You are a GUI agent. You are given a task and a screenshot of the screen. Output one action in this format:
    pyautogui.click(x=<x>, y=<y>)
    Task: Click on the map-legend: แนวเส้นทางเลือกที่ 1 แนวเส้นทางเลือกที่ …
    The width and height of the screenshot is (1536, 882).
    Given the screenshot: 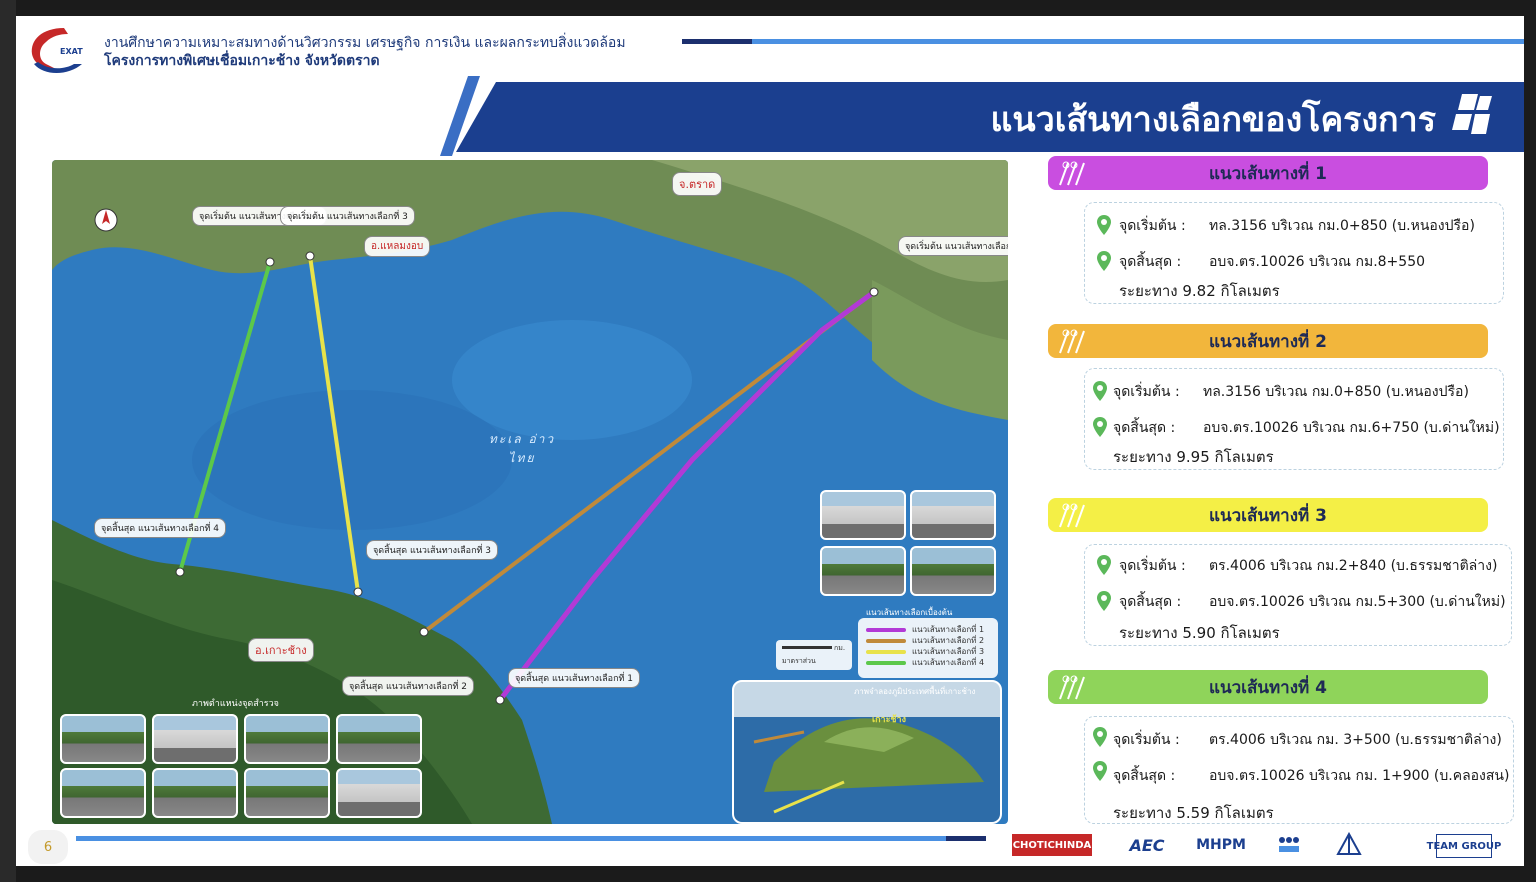 What is the action you would take?
    pyautogui.click(x=928, y=648)
    